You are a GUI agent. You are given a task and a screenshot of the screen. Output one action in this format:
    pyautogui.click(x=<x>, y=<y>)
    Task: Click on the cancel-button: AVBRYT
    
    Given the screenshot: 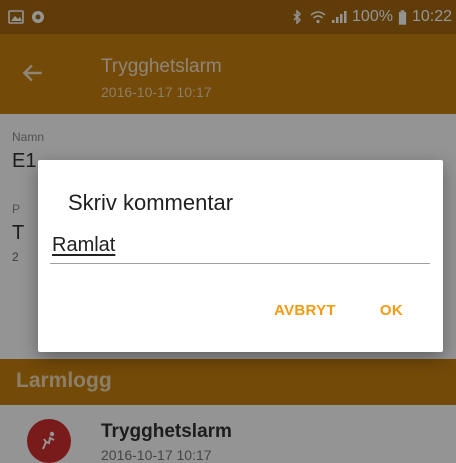 What is the action you would take?
    pyautogui.click(x=305, y=310)
    